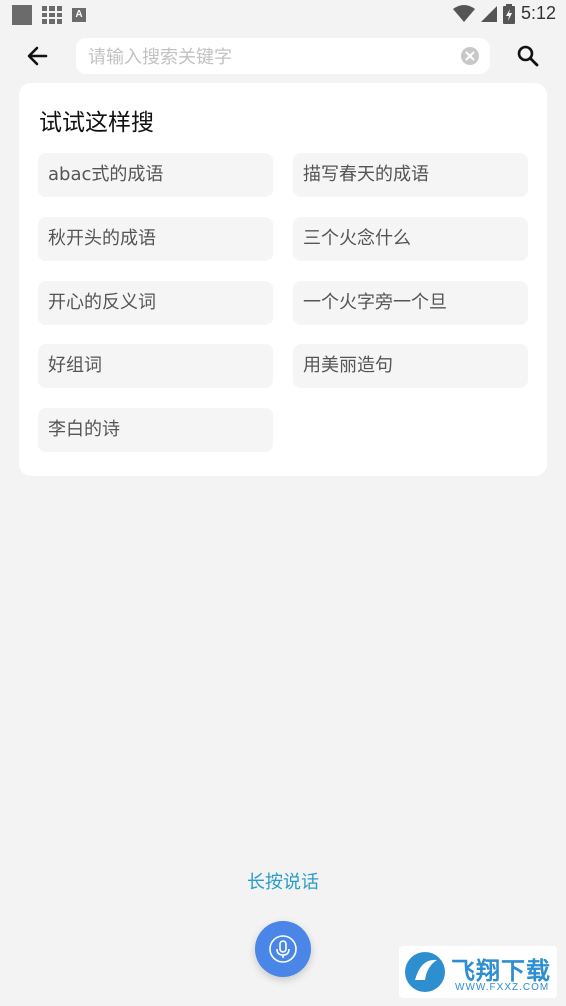  Describe the element at coordinates (79, 15) in the screenshot. I see `notification-a-icon: A` at that location.